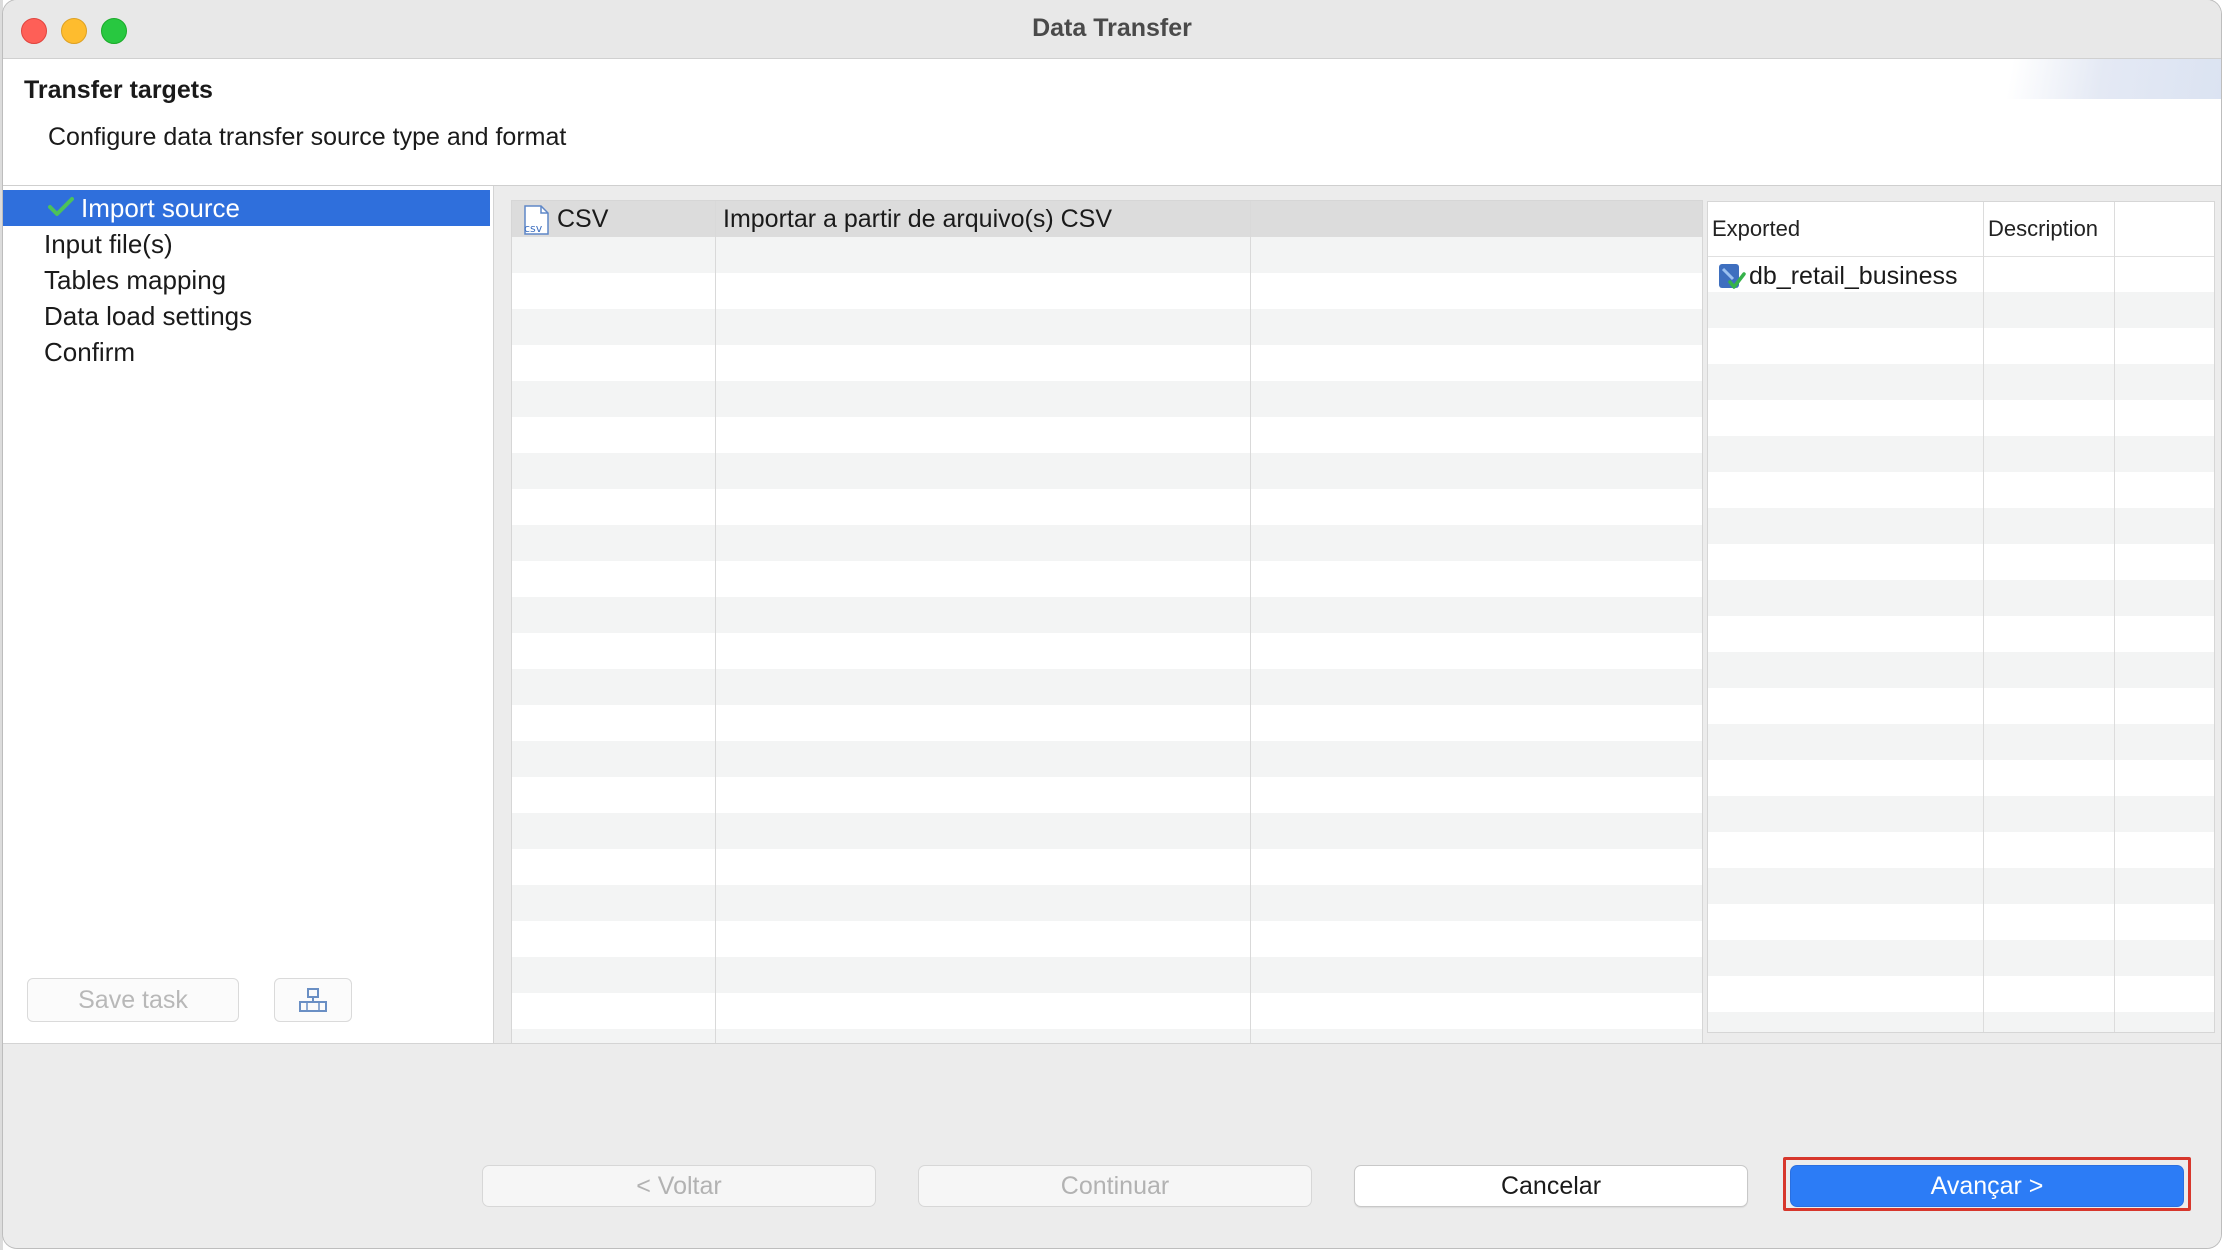 Image resolution: width=2224 pixels, height=1250 pixels. Describe the element at coordinates (2043, 229) in the screenshot. I see `column-header-description: Description` at that location.